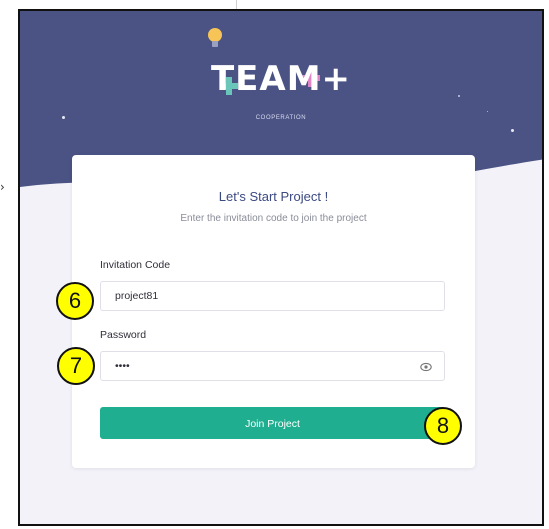  I want to click on margin-arrow-mark: ›, so click(2, 187).